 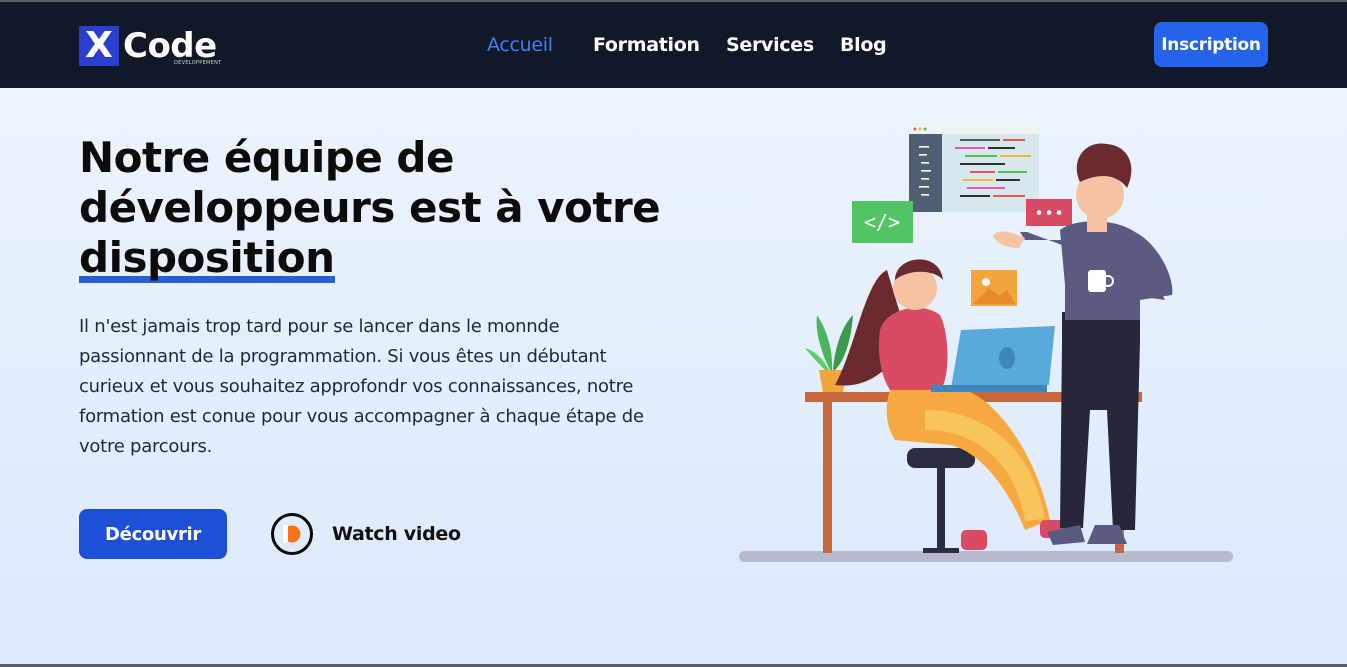 I want to click on logo-tagline: DÉVELOPPEMENT, so click(x=198, y=63).